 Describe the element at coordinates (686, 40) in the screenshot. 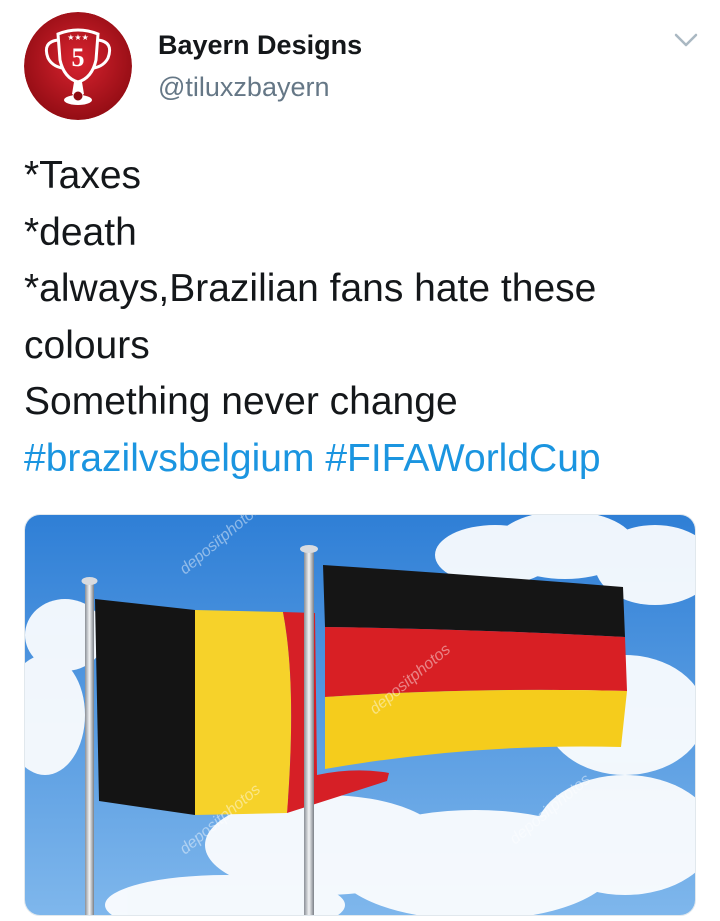

I see `chevron-down-icon` at that location.